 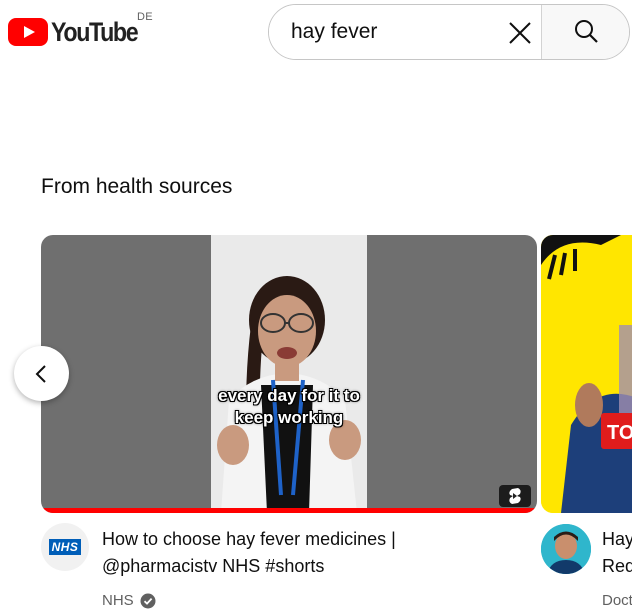 I want to click on video-title-2: Hay Red, so click(x=617, y=553).